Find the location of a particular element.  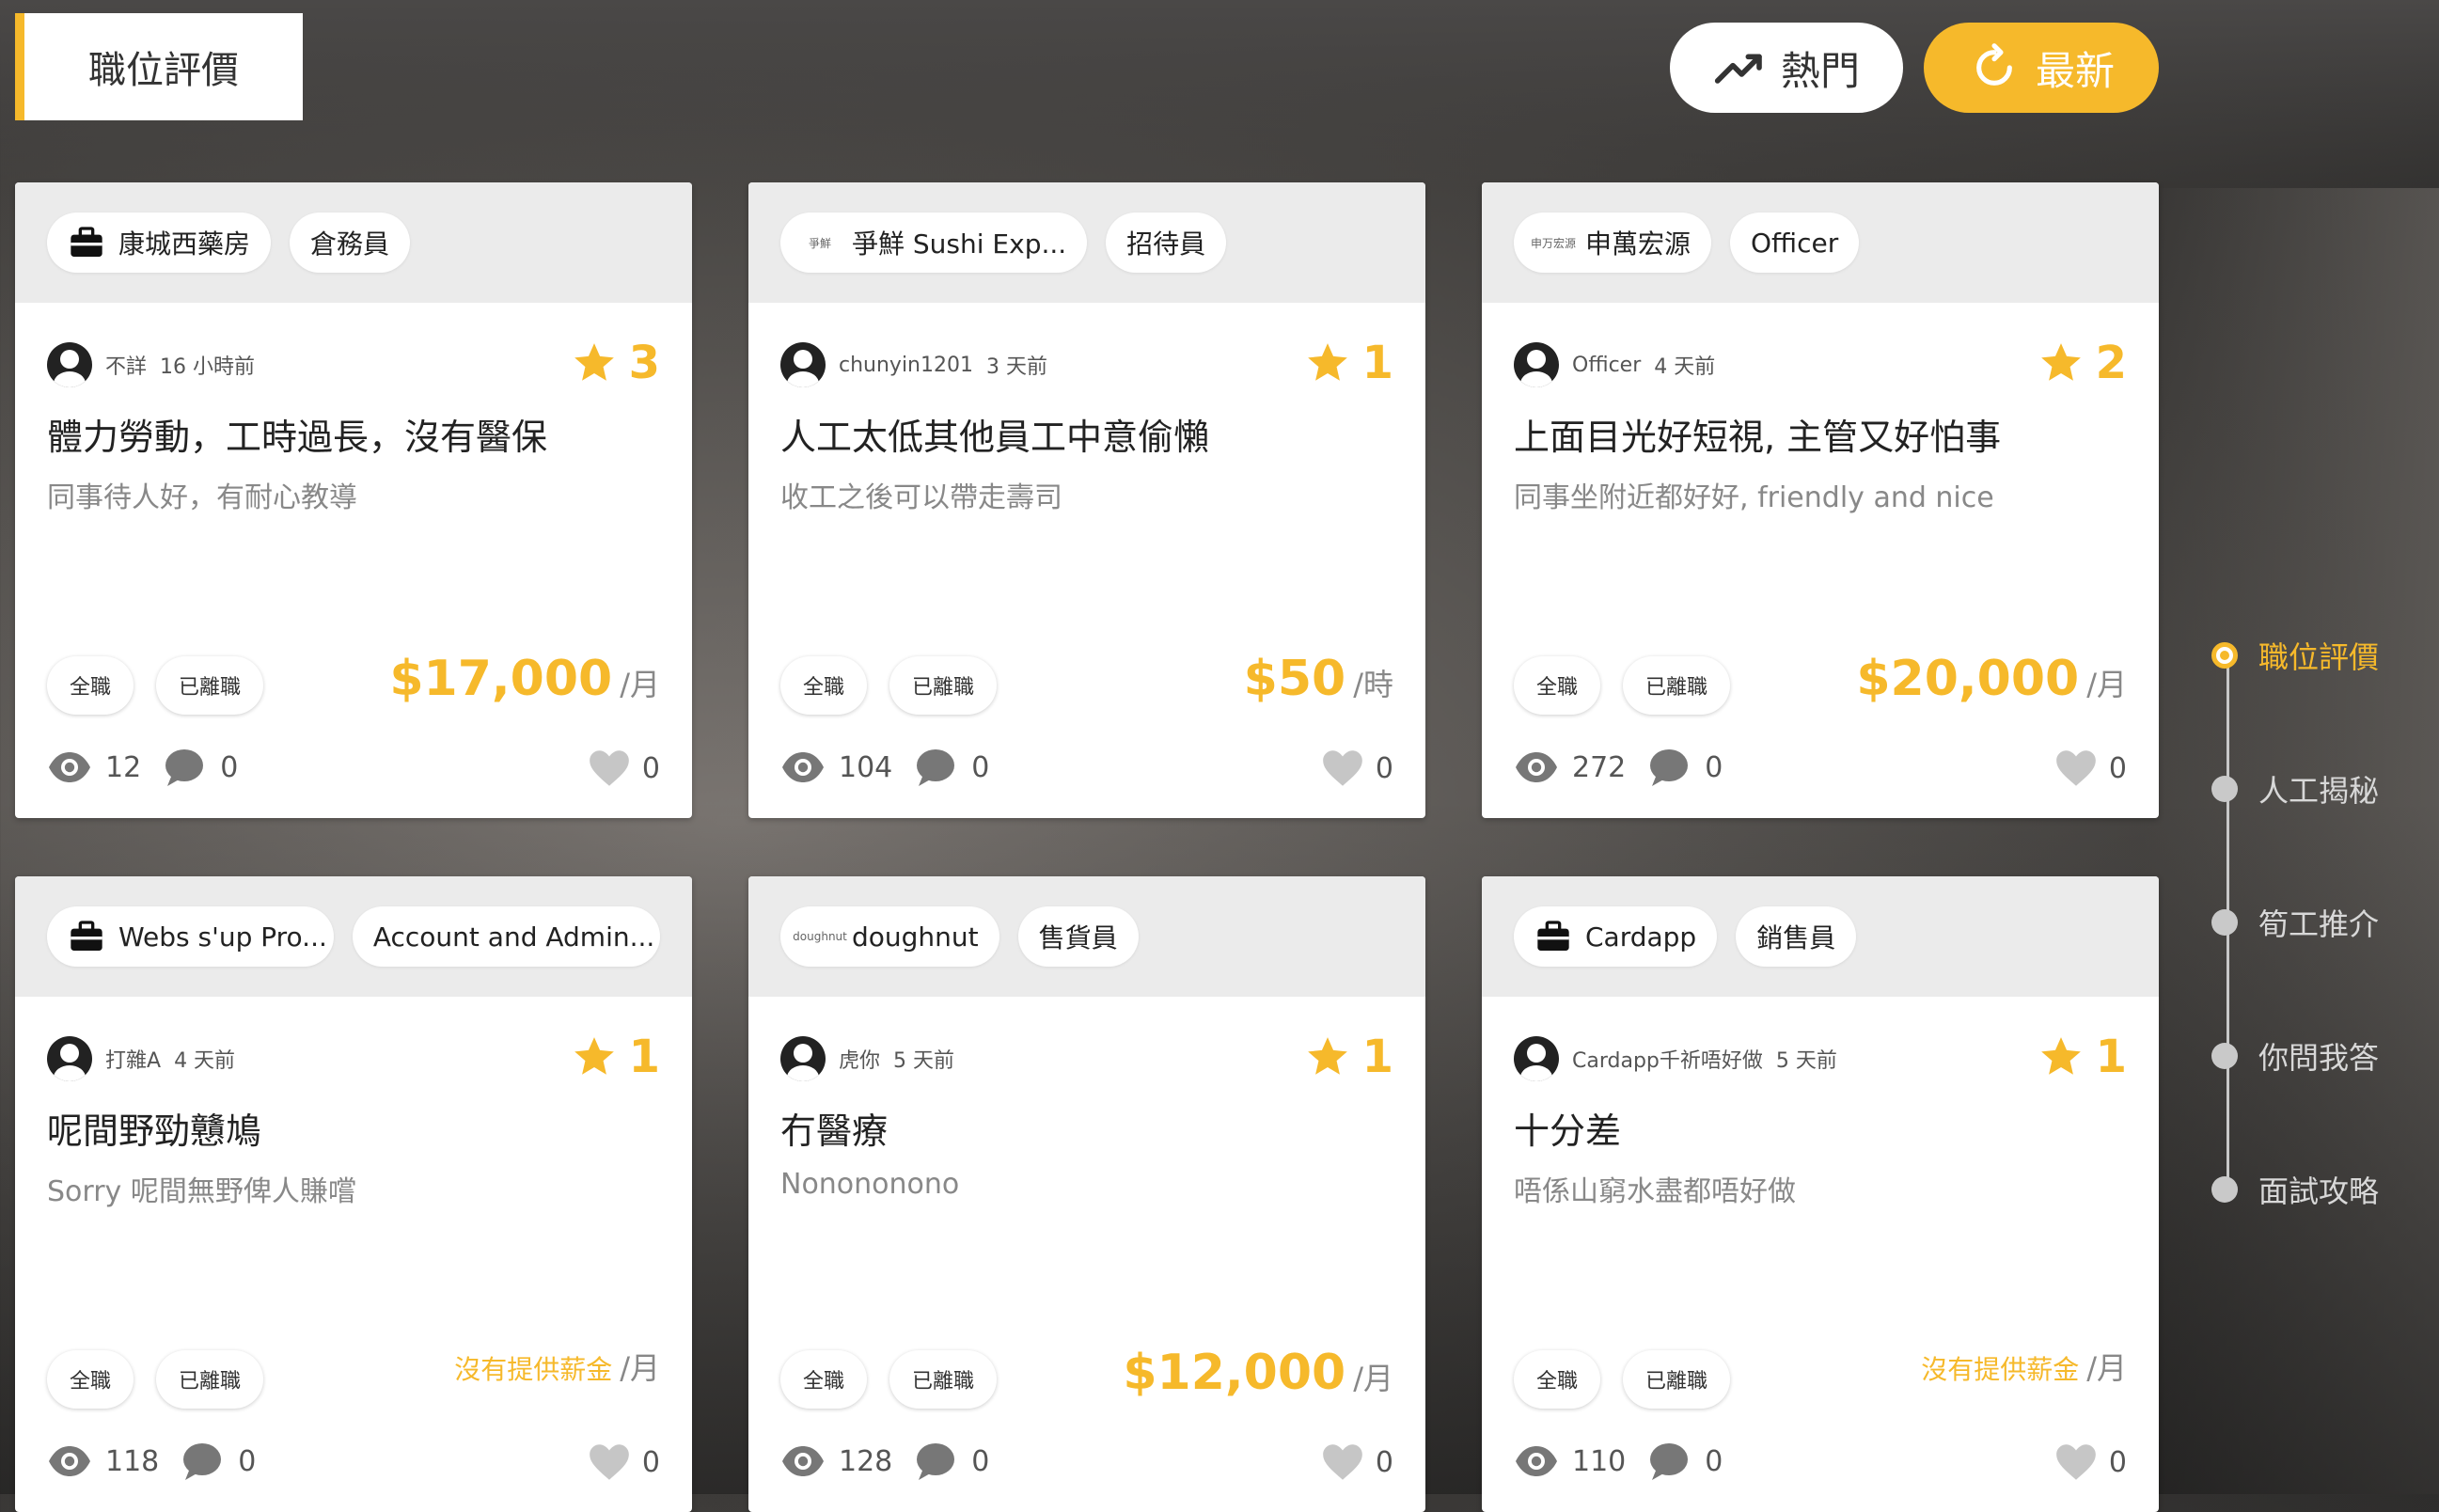

rating: 1 is located at coordinates (2082, 1057).